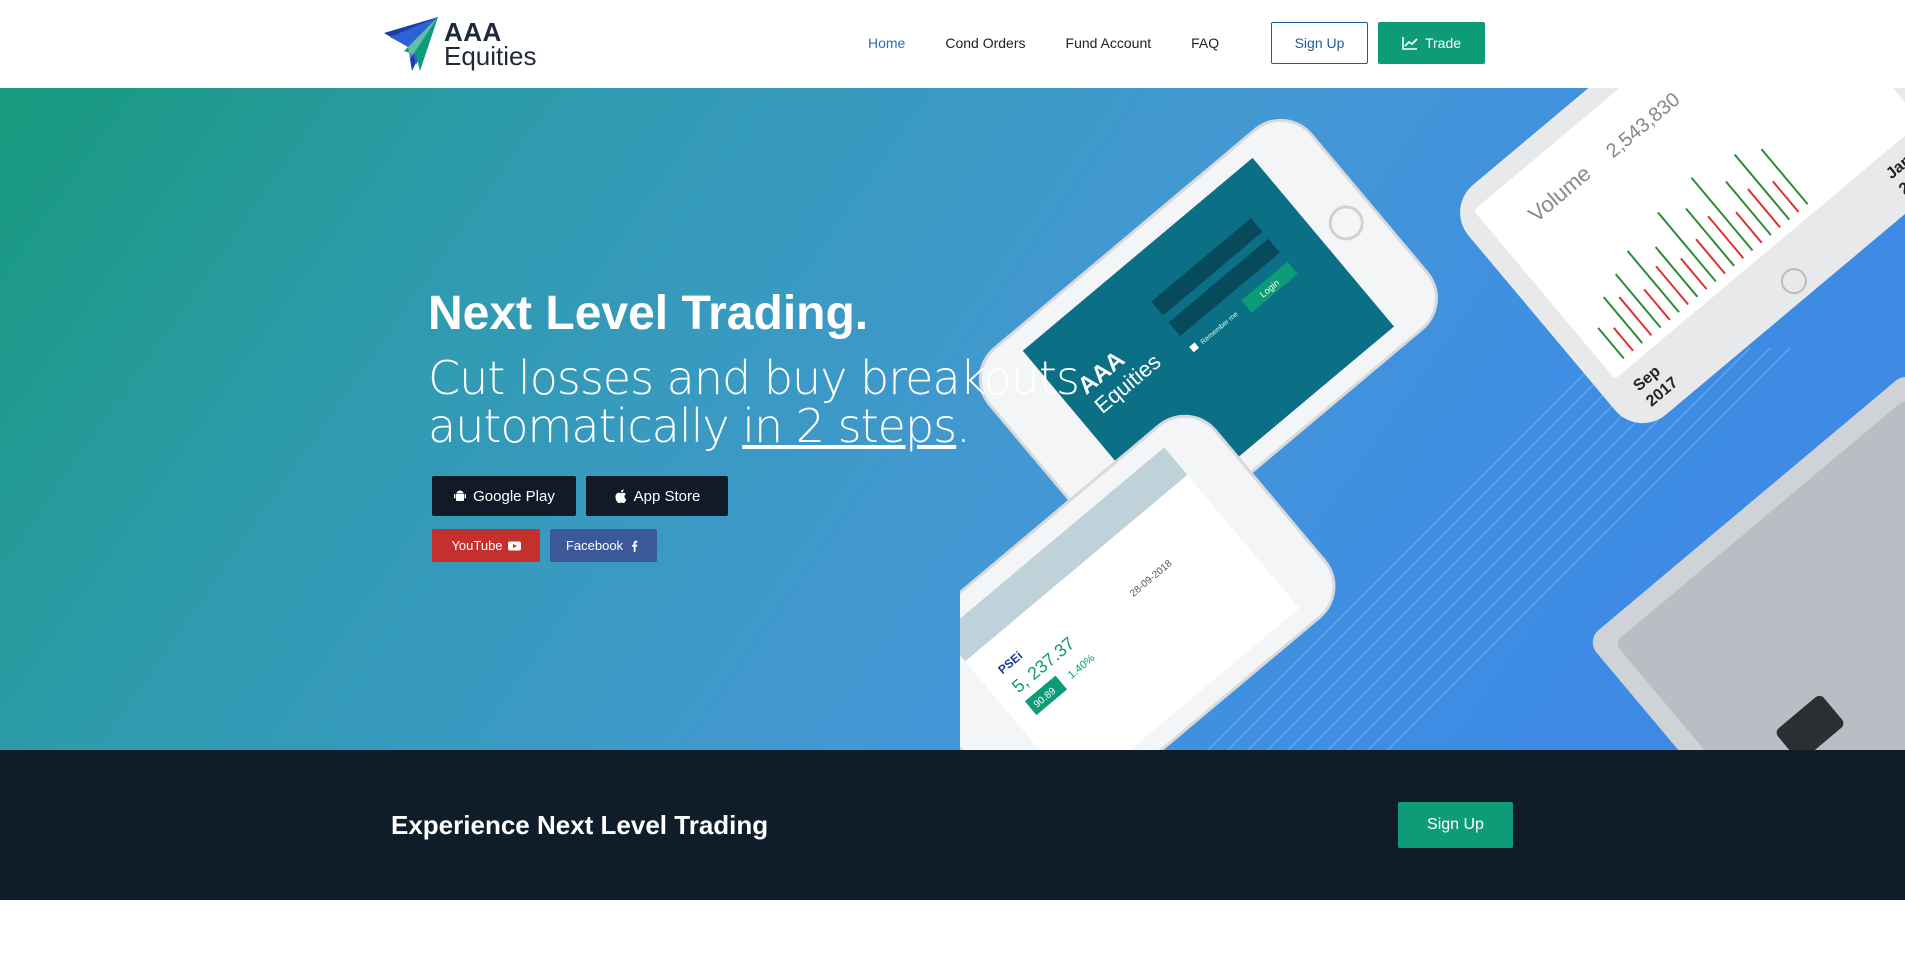 The image size is (1905, 956). Describe the element at coordinates (1063, 43) in the screenshot. I see `main-nav: Home Cond Orders Fund Account FAQ` at that location.